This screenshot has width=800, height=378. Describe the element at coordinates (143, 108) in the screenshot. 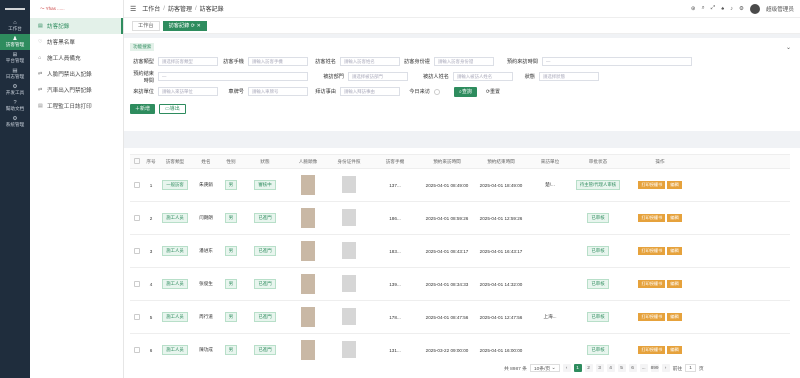

I see `add-button: ＋ 新增` at that location.